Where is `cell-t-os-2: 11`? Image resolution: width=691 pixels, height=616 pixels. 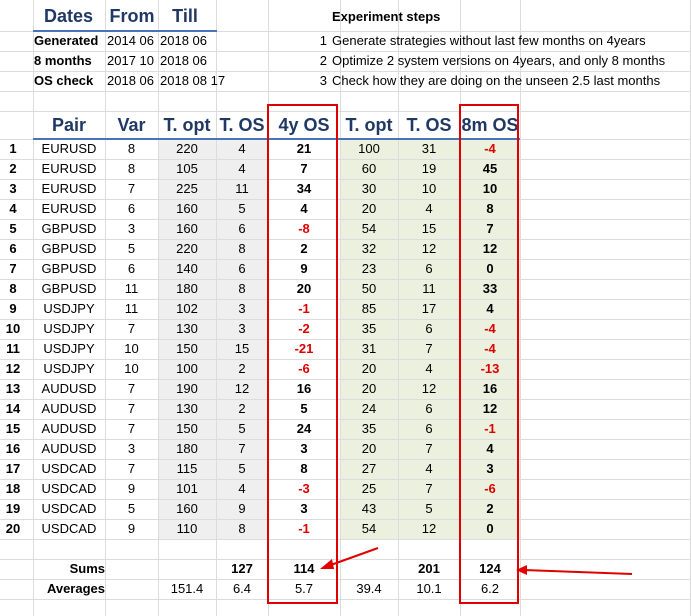
cell-t-os-2: 11 is located at coordinates (429, 288).